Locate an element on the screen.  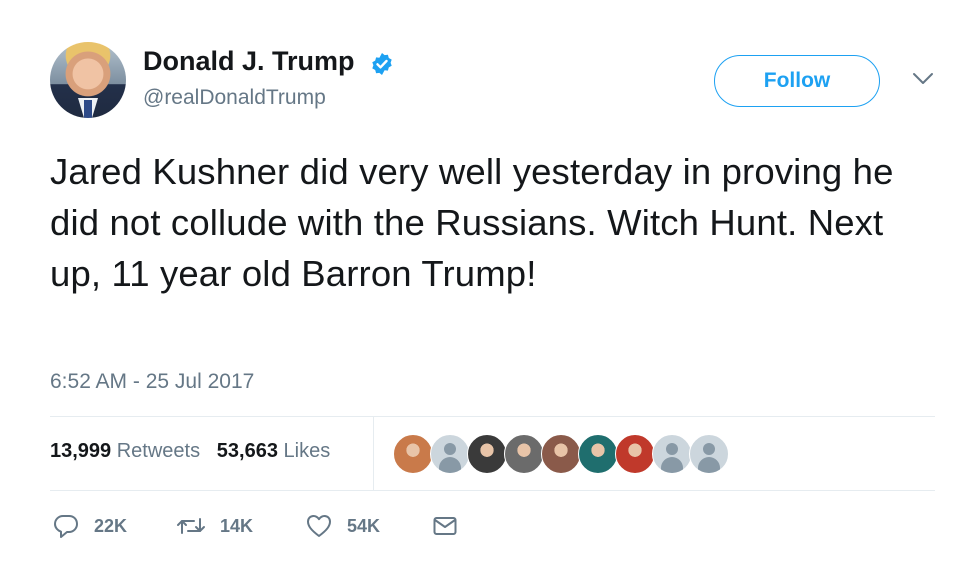
divider-top is located at coordinates (492, 416).